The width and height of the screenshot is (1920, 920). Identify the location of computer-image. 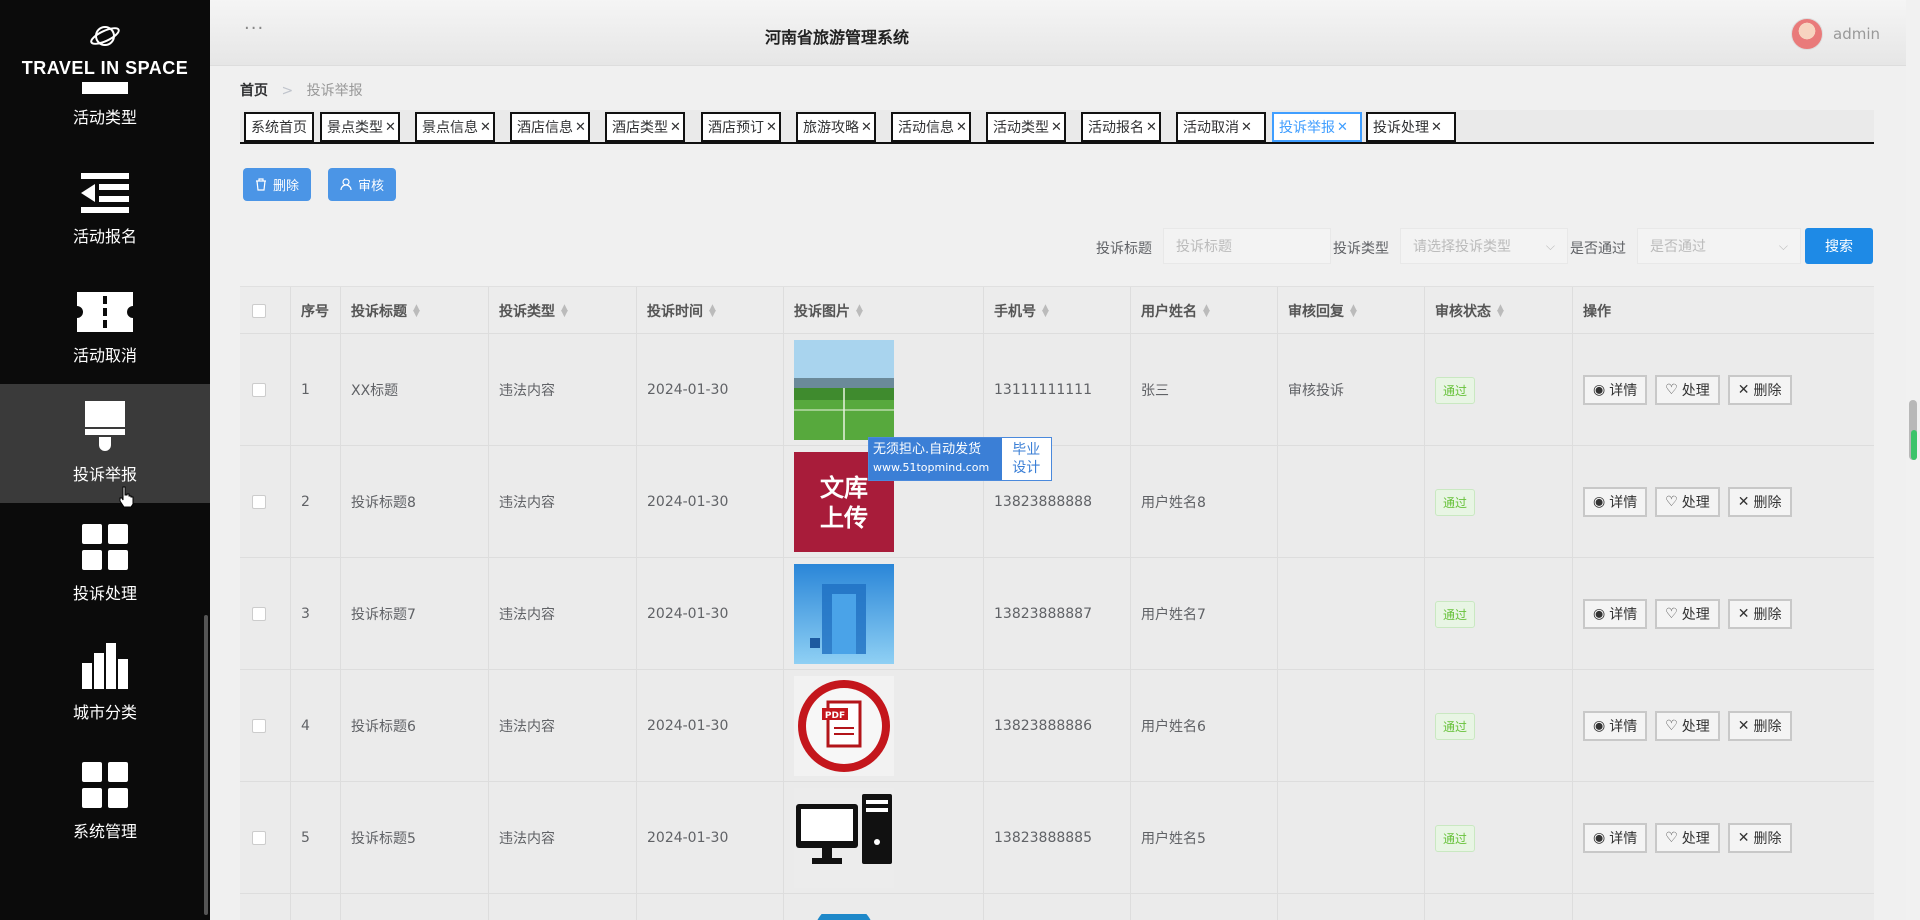
(844, 838).